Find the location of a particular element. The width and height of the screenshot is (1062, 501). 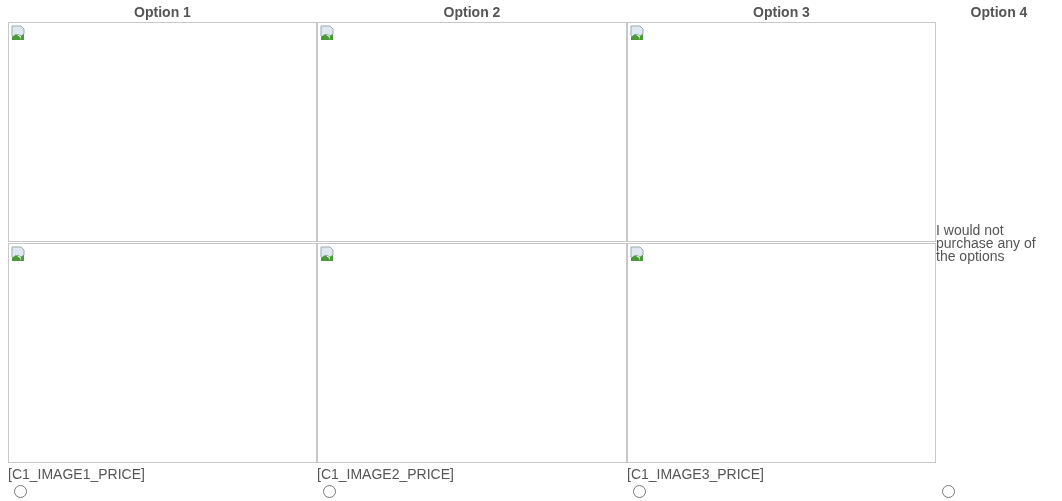

option-heading: Option 4 is located at coordinates (999, 12).